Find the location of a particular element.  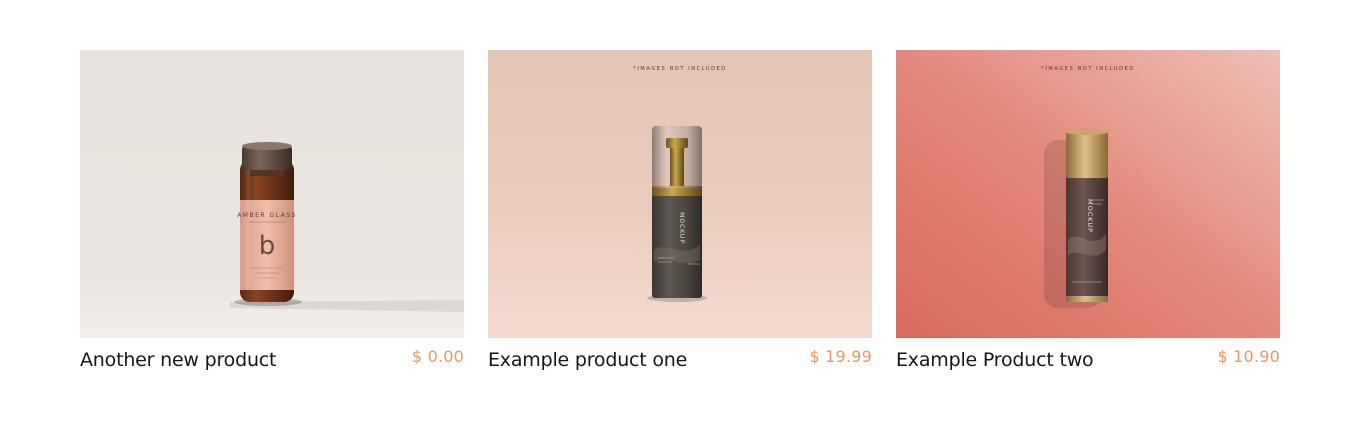

product-title: Another new product is located at coordinates (178, 360).